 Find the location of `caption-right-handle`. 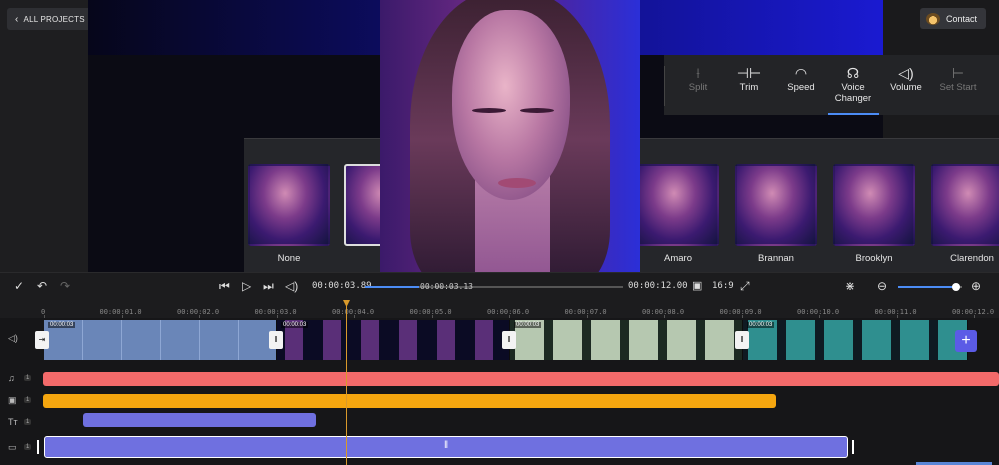

caption-right-handle is located at coordinates (853, 447).